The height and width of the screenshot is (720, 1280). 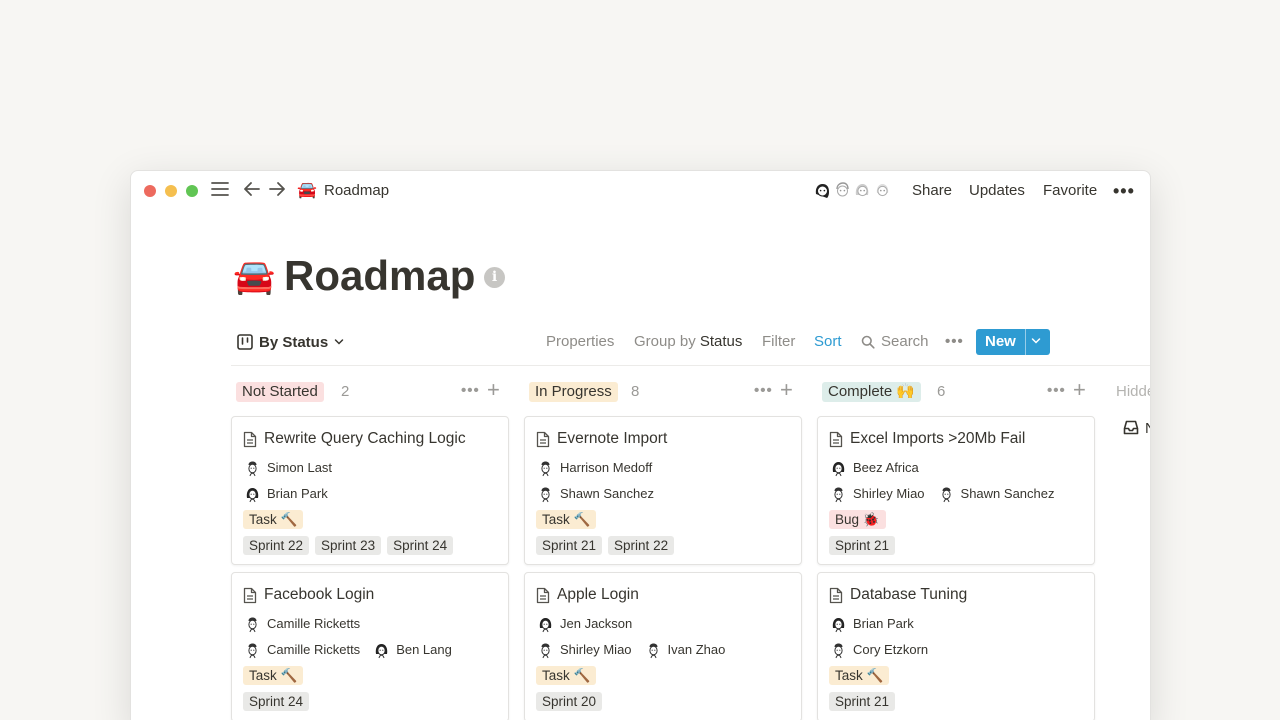 I want to click on sidebar-menu-icon, so click(x=220, y=191).